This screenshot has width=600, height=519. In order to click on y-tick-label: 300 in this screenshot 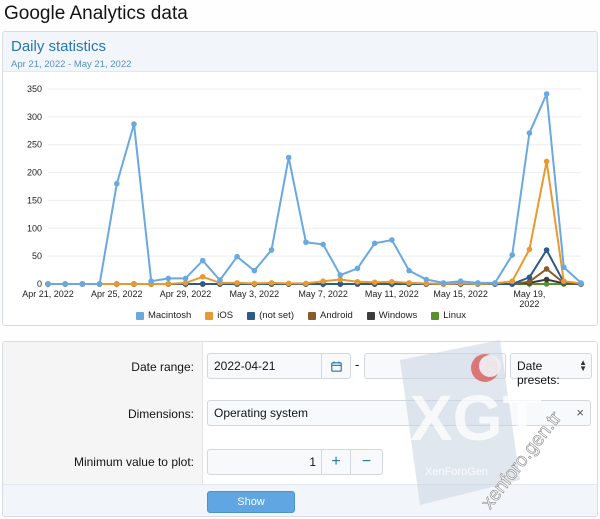, I will do `click(34, 117)`.